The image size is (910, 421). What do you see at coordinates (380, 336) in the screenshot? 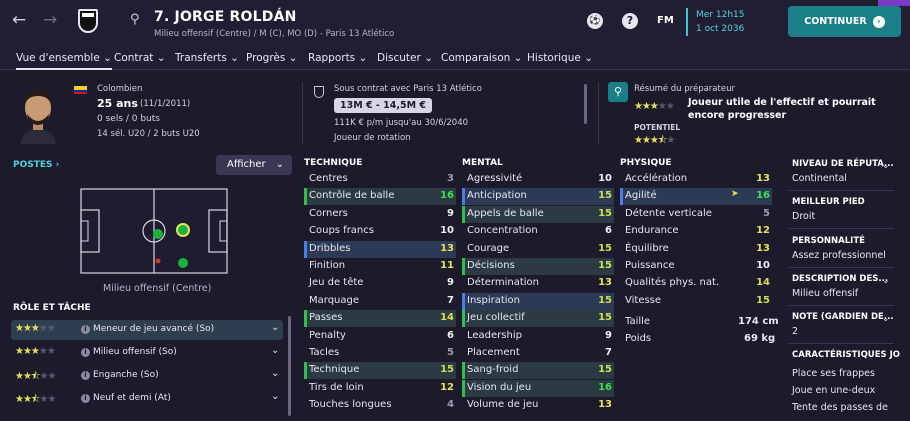
I see `attribute-row: Penalty 6` at bounding box center [380, 336].